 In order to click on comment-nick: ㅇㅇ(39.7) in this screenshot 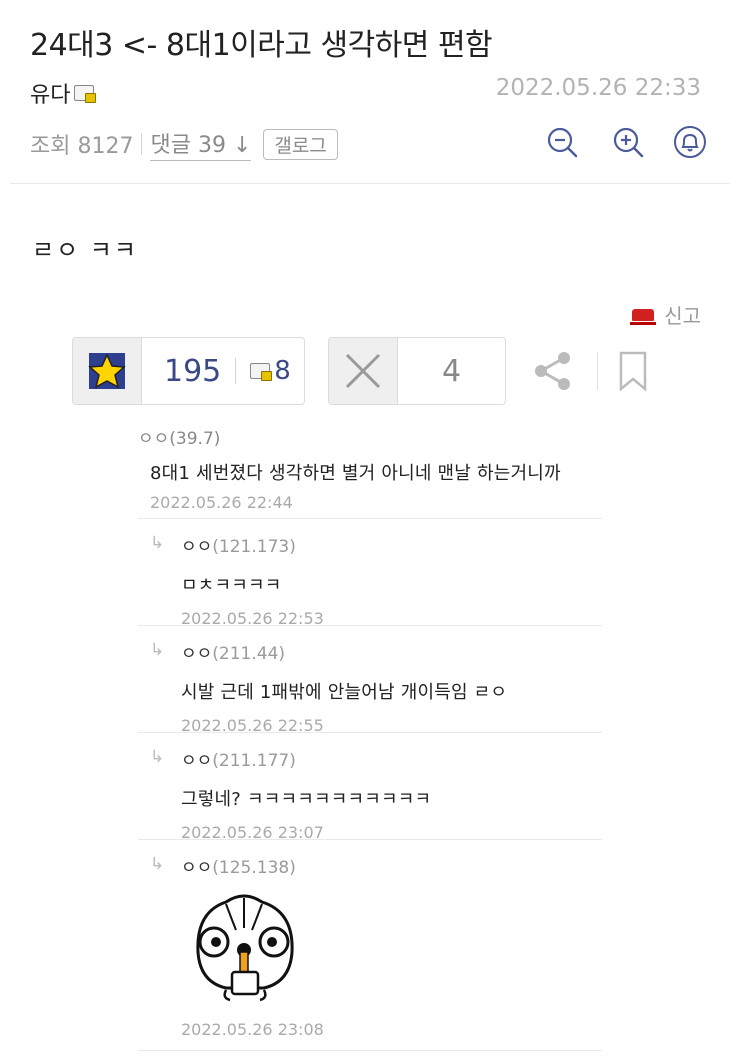, I will do `click(370, 436)`.